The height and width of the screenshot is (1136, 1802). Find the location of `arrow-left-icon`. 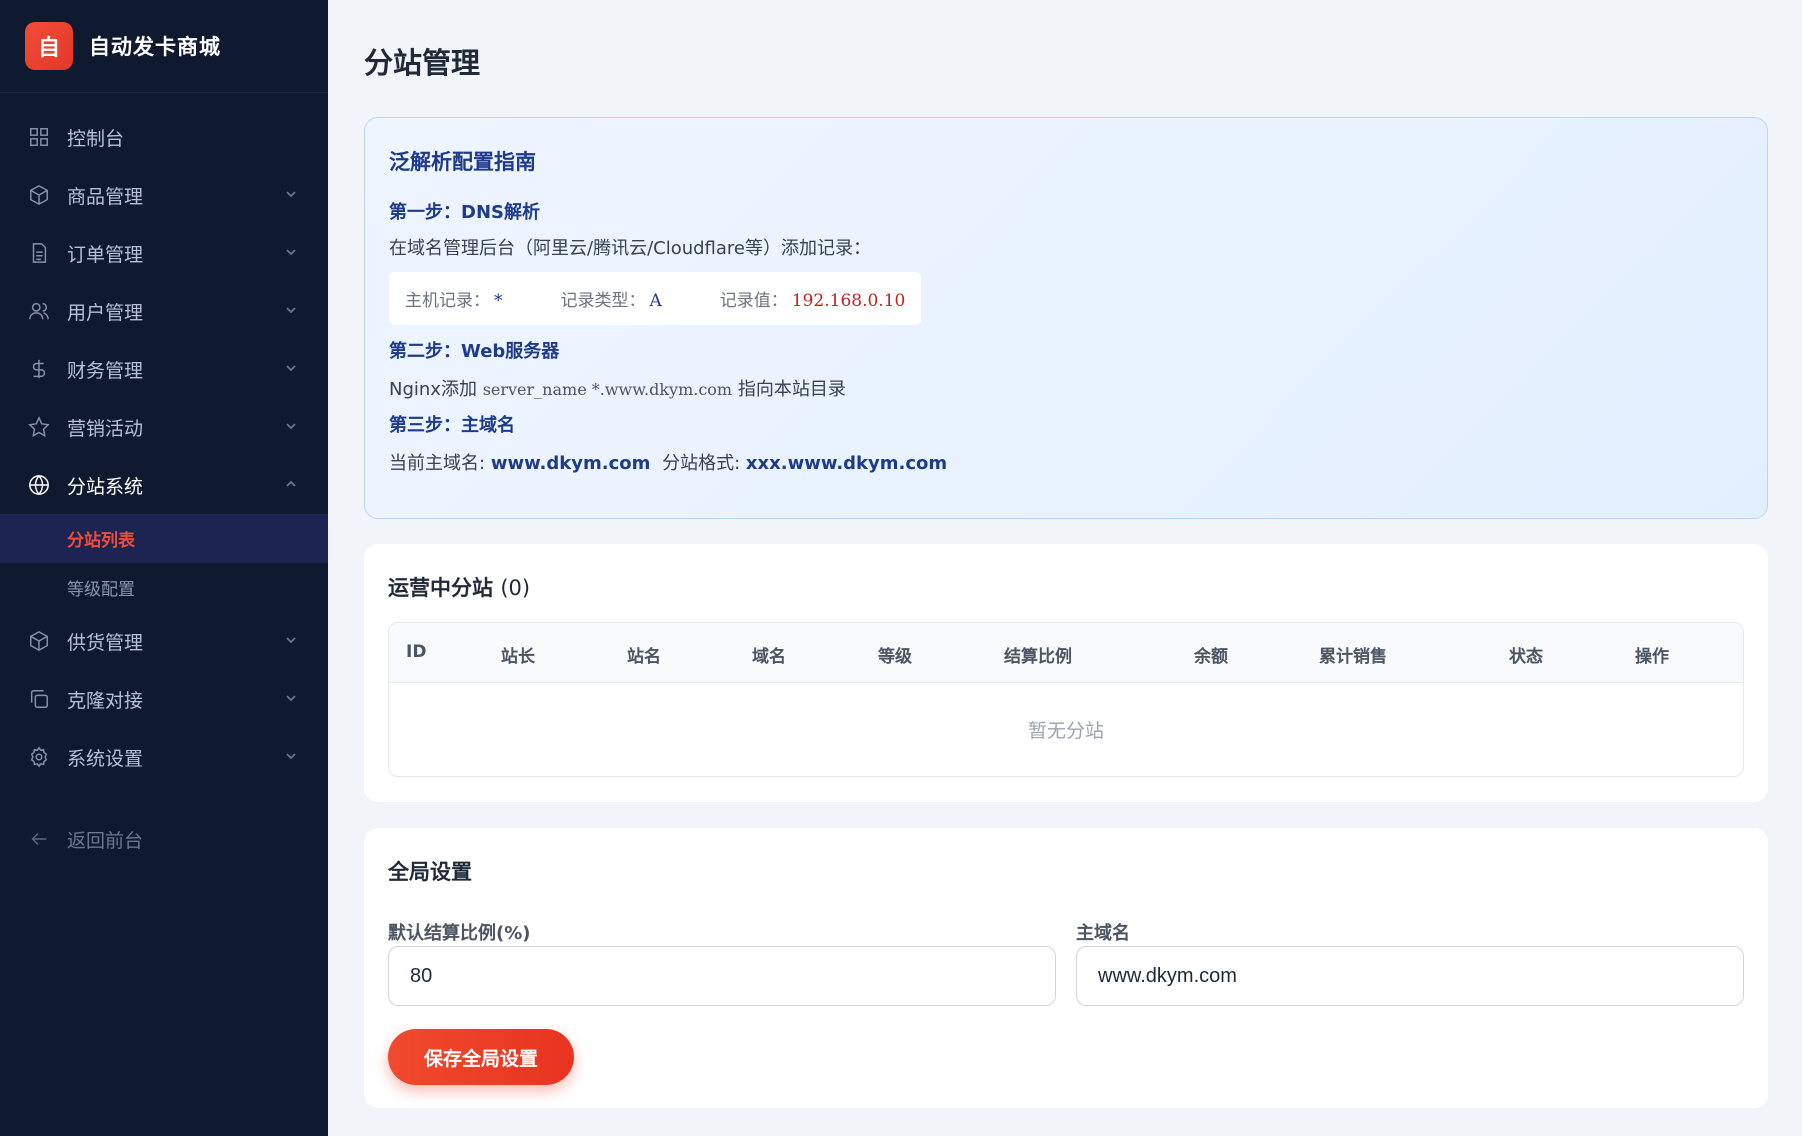

arrow-left-icon is located at coordinates (39, 839).